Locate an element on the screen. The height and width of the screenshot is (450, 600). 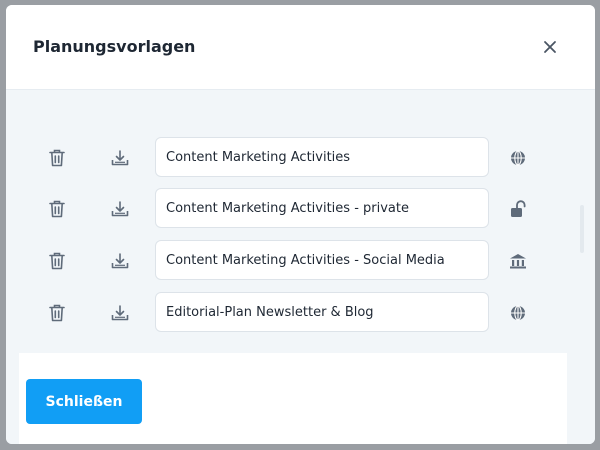
scrollbar is located at coordinates (582, 229).